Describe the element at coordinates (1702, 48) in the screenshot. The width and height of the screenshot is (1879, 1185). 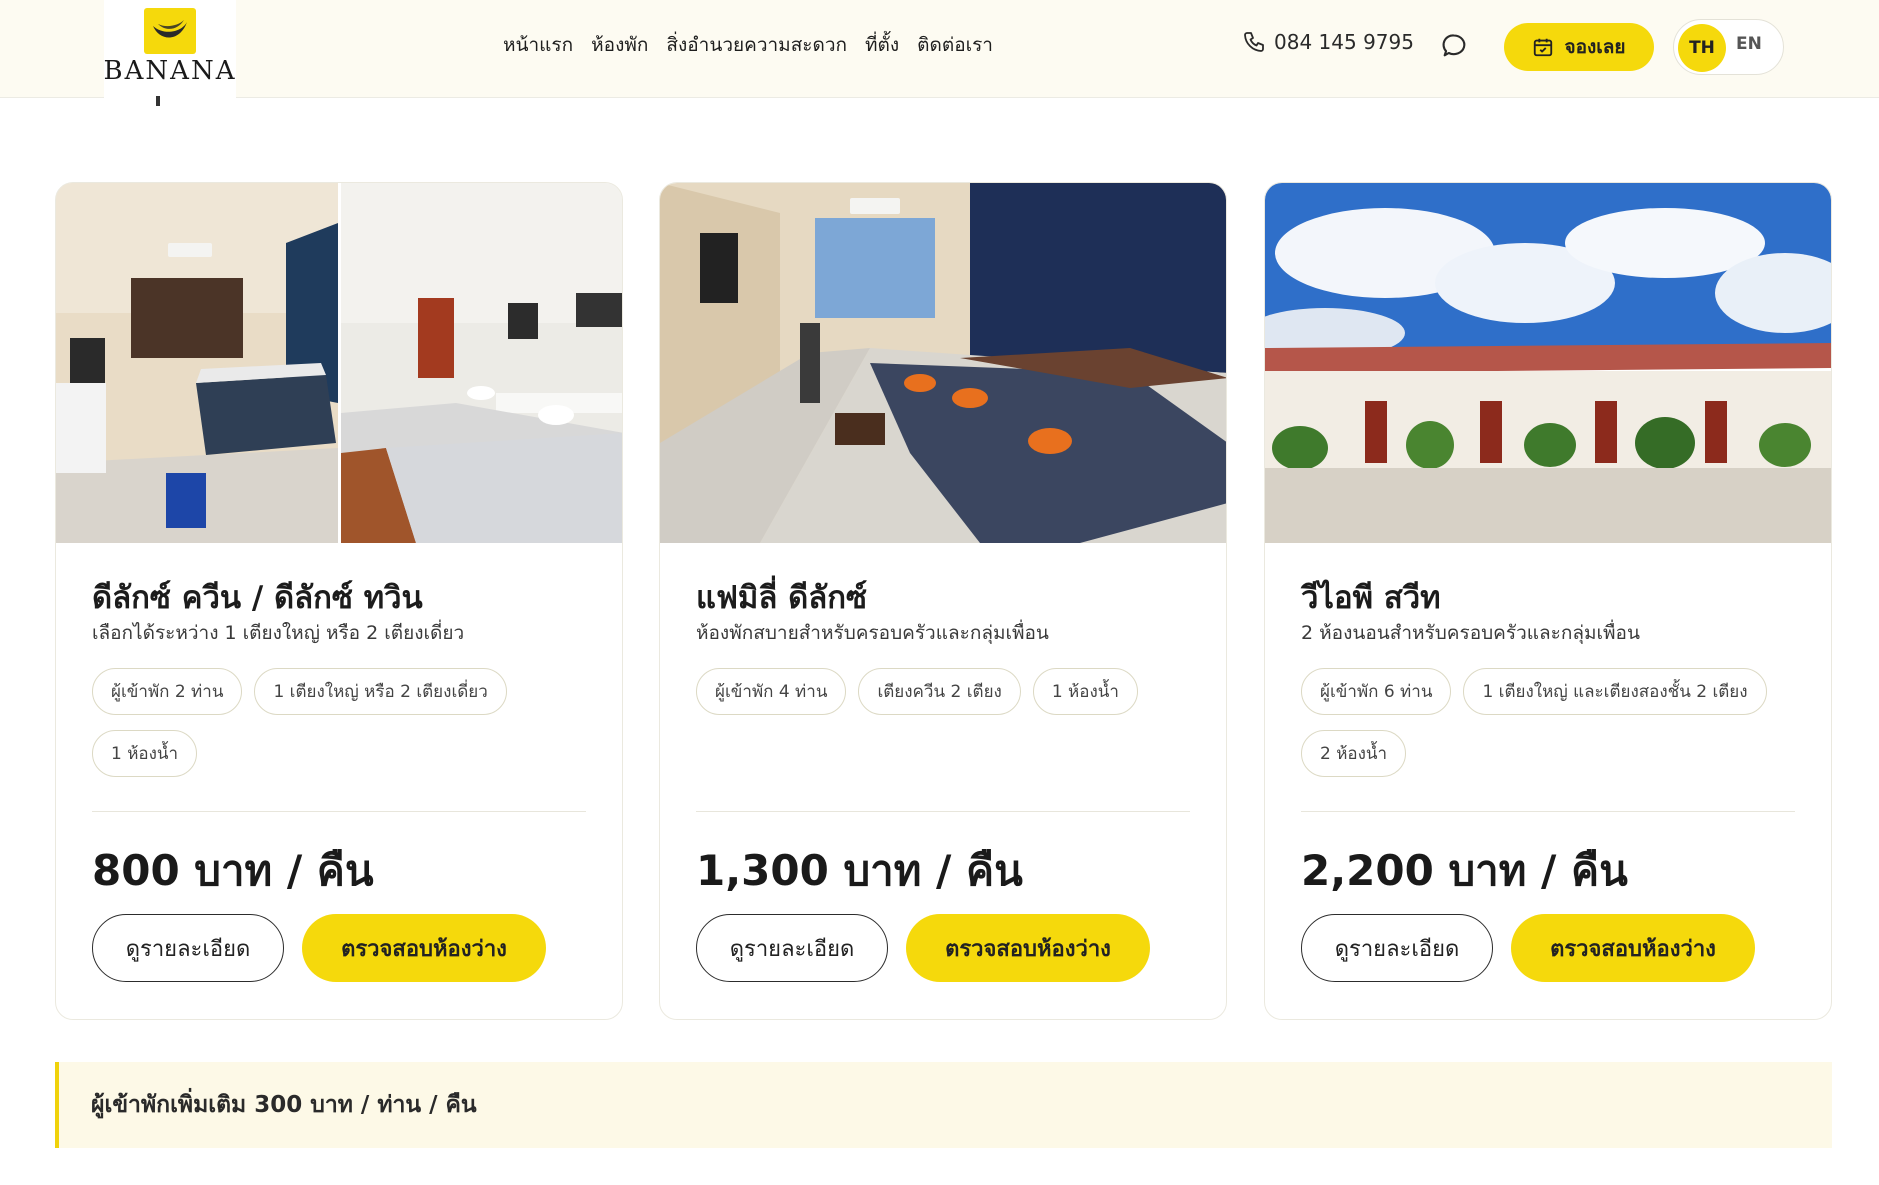
I see `lang-th-button: TH` at that location.